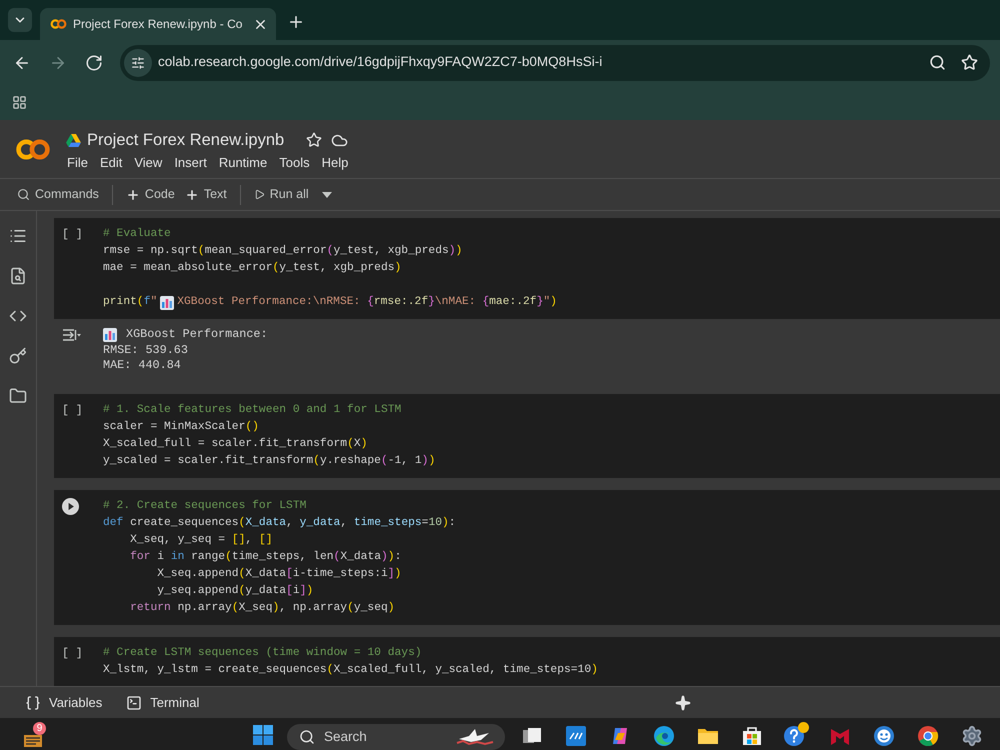  Describe the element at coordinates (181, 427) in the screenshot. I see `code-line: scaler = MinMaxScaler()` at that location.